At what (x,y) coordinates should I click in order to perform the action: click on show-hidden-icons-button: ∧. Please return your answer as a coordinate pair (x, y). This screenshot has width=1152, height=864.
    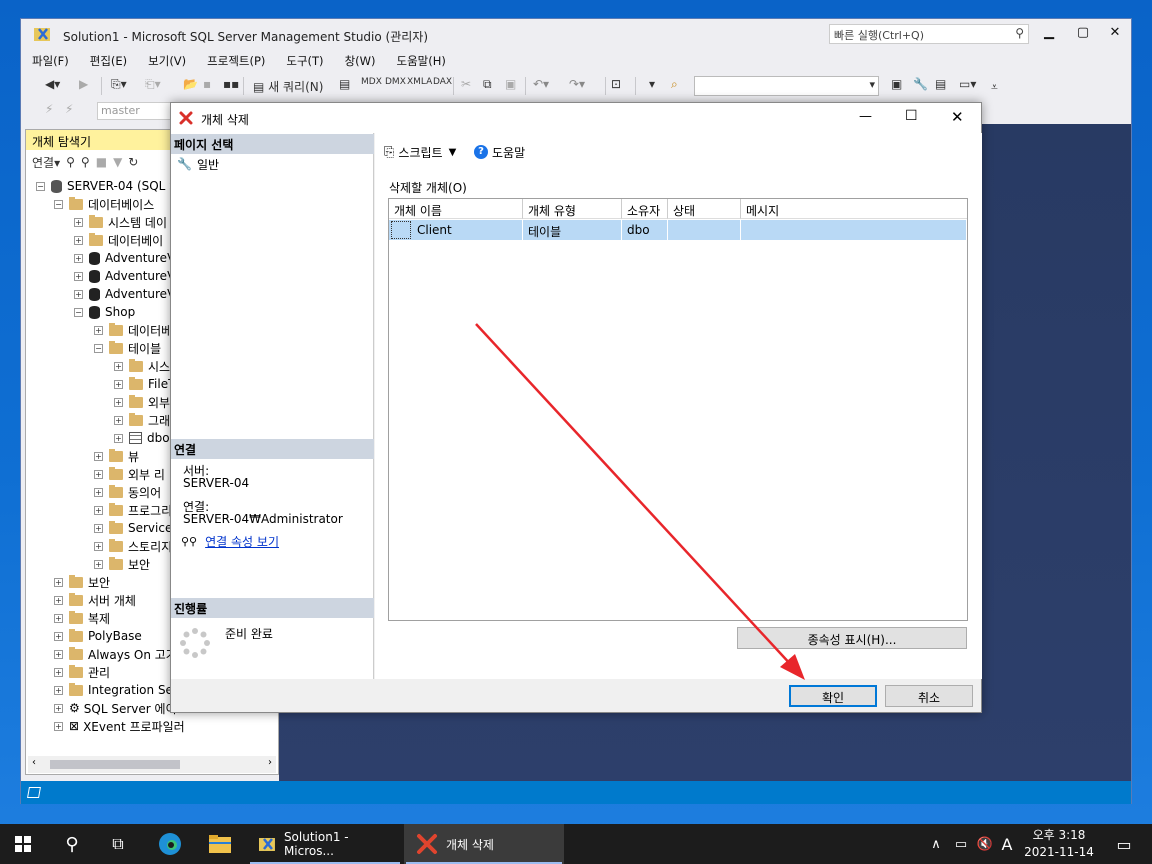
    Looking at the image, I should click on (936, 844).